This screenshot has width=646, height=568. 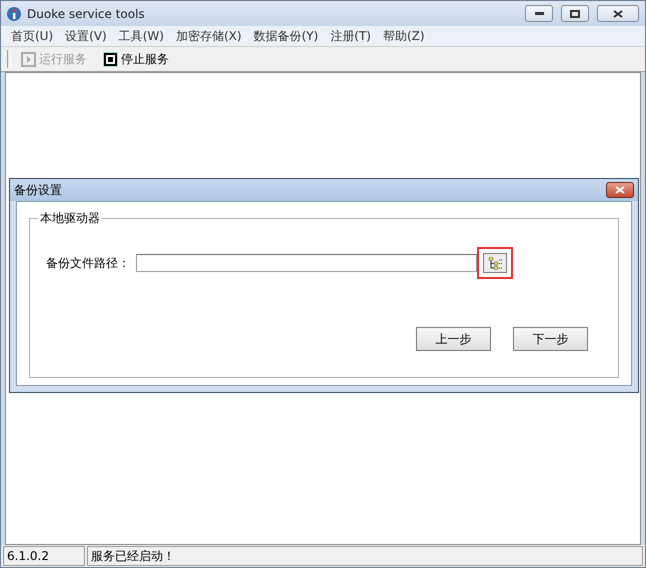 What do you see at coordinates (38, 190) in the screenshot?
I see `dialog-title: 备份设置` at bounding box center [38, 190].